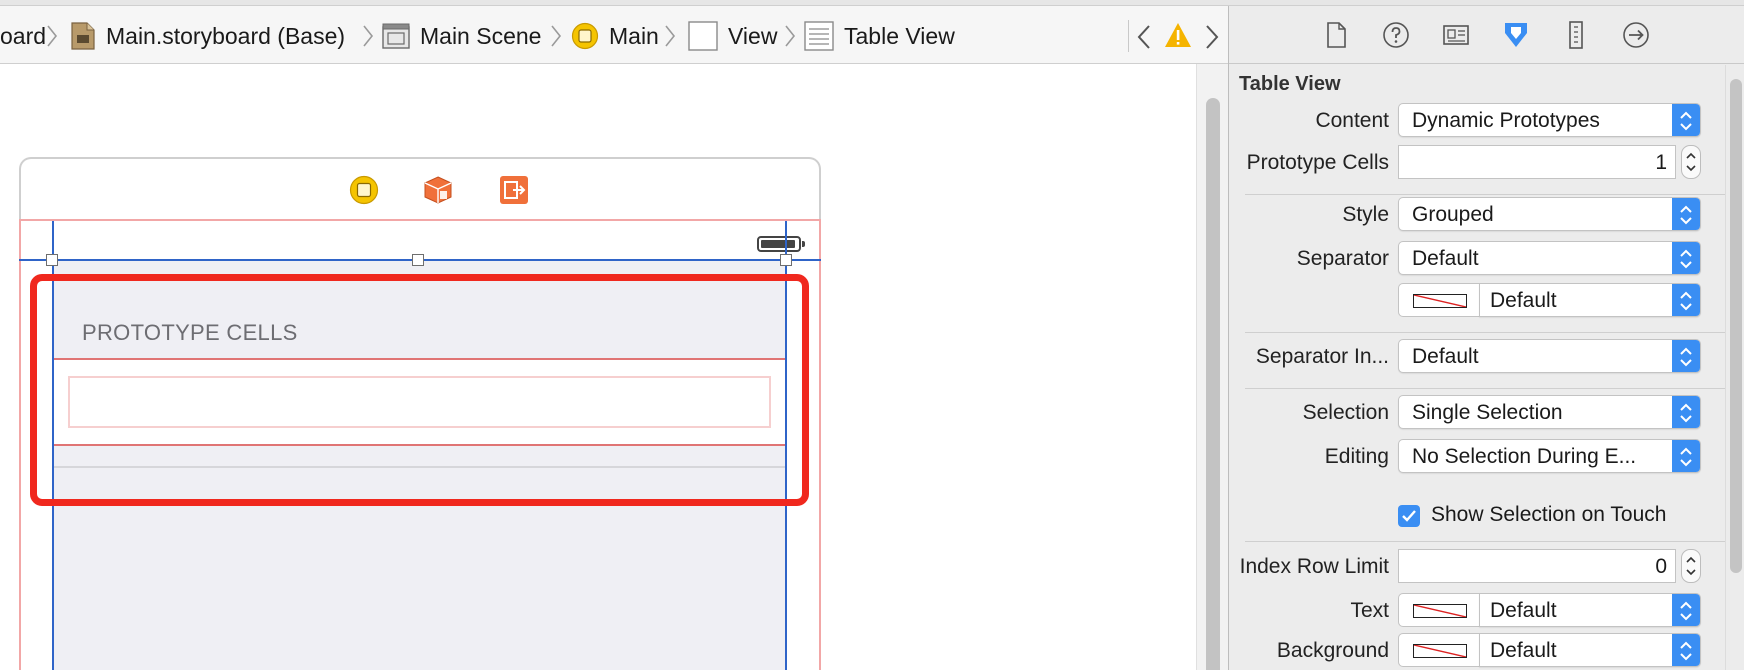  I want to click on inspector-vertical-scrollbar, so click(1734, 367).